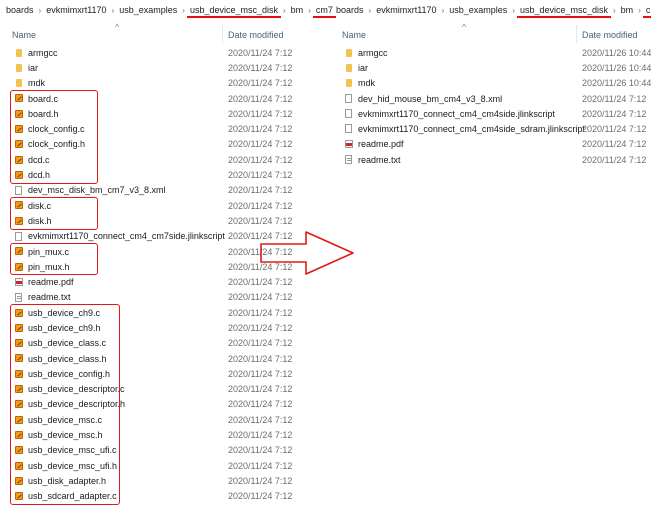  Describe the element at coordinates (161, 52) in the screenshot. I see `file-row: armgcc 2020/11/24 7:12` at that location.